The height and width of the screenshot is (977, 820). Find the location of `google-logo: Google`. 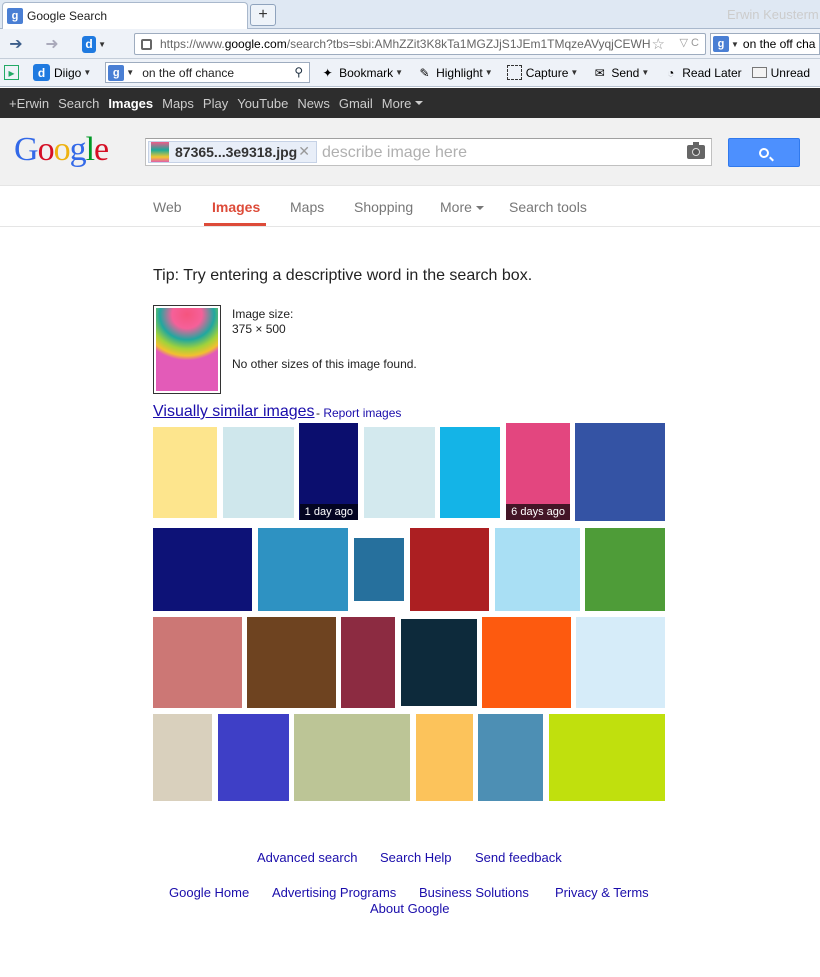

google-logo: Google is located at coordinates (61, 150).